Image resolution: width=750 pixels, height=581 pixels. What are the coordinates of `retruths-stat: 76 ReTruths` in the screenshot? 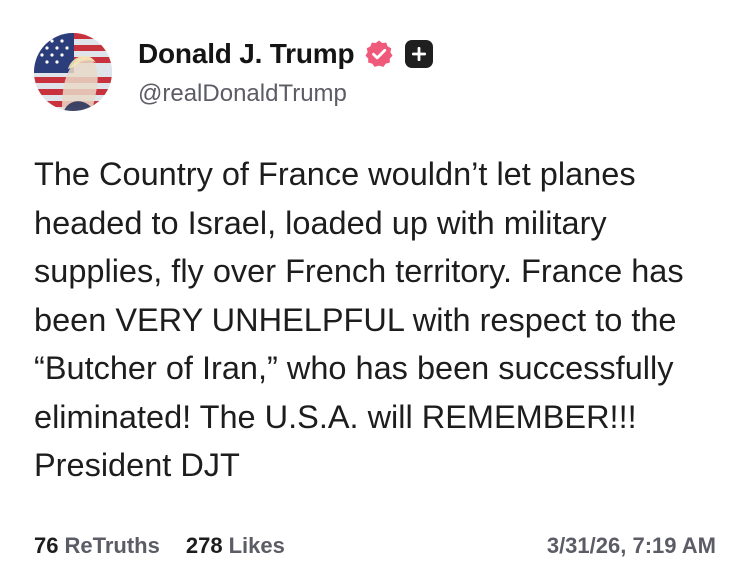 It's located at (97, 546).